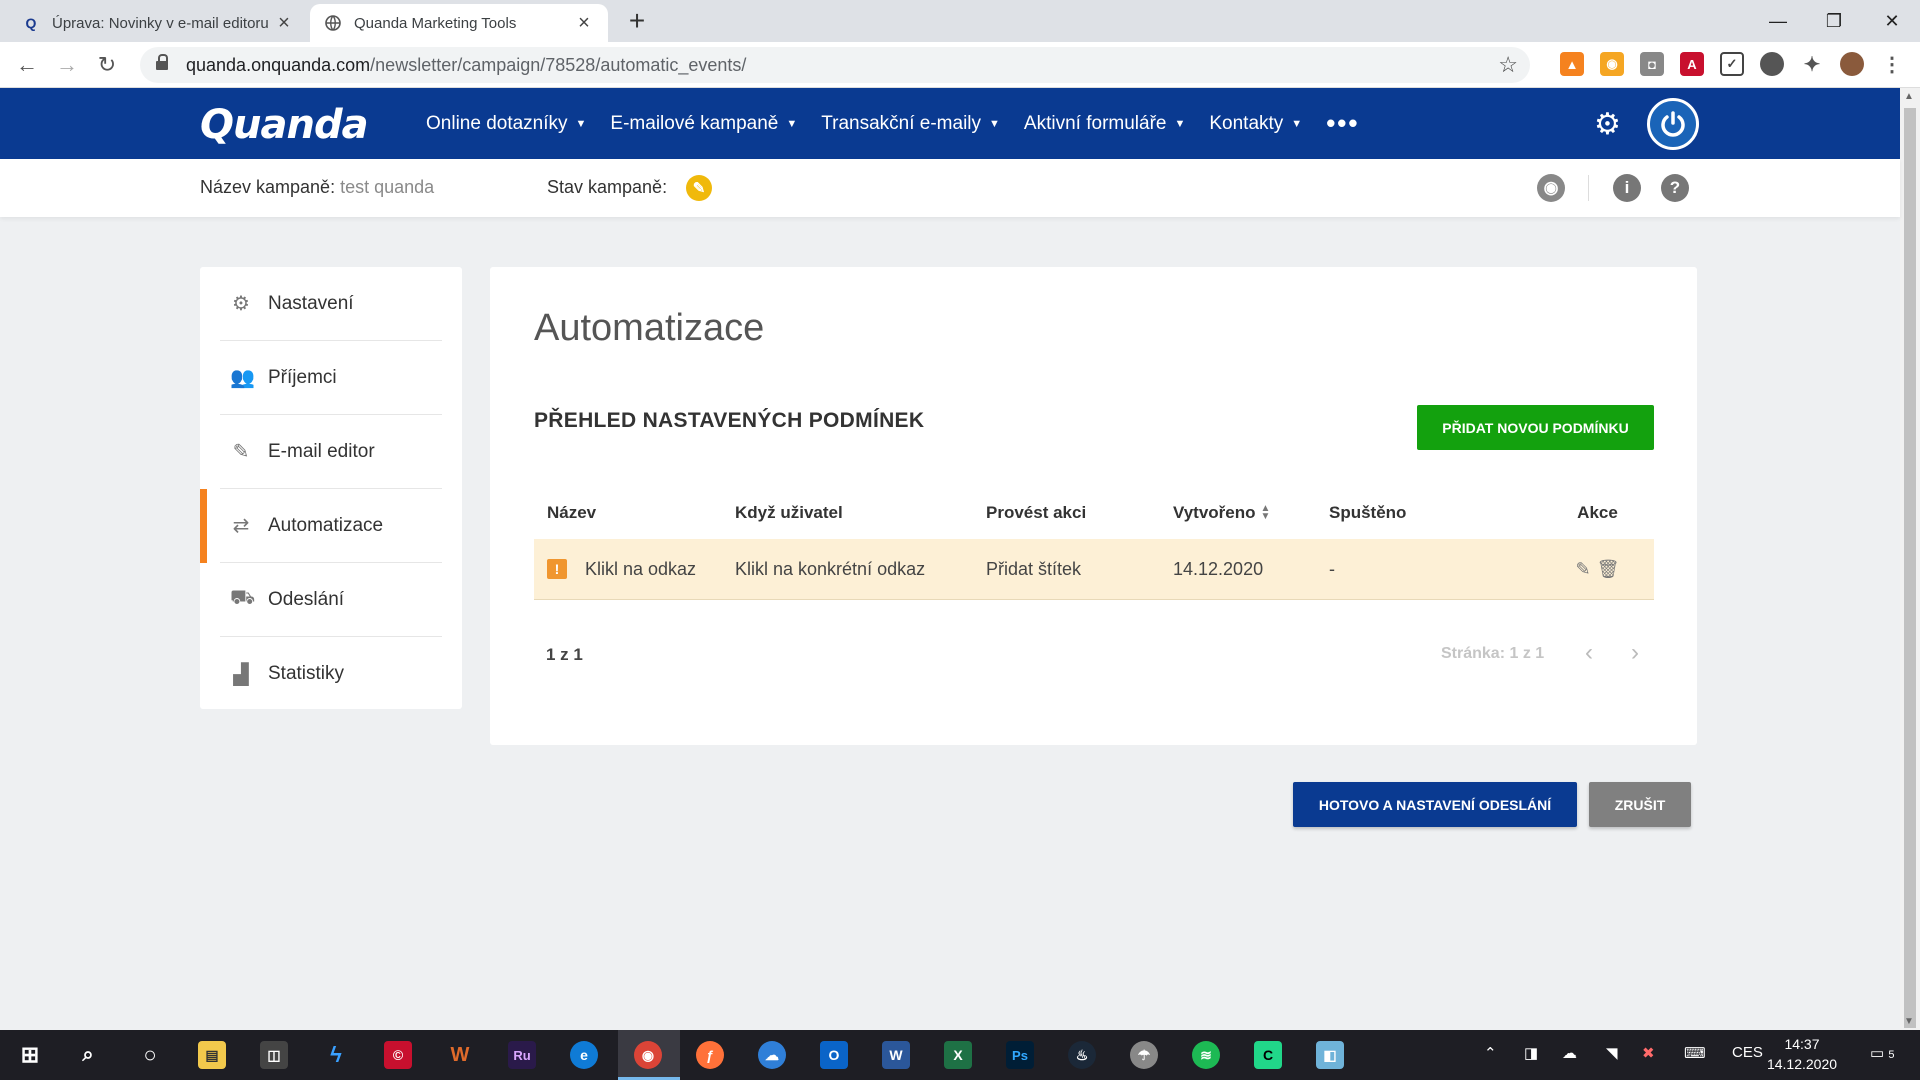 Image resolution: width=1920 pixels, height=1080 pixels. I want to click on tray-camera-icon: ◨, so click(1531, 1053).